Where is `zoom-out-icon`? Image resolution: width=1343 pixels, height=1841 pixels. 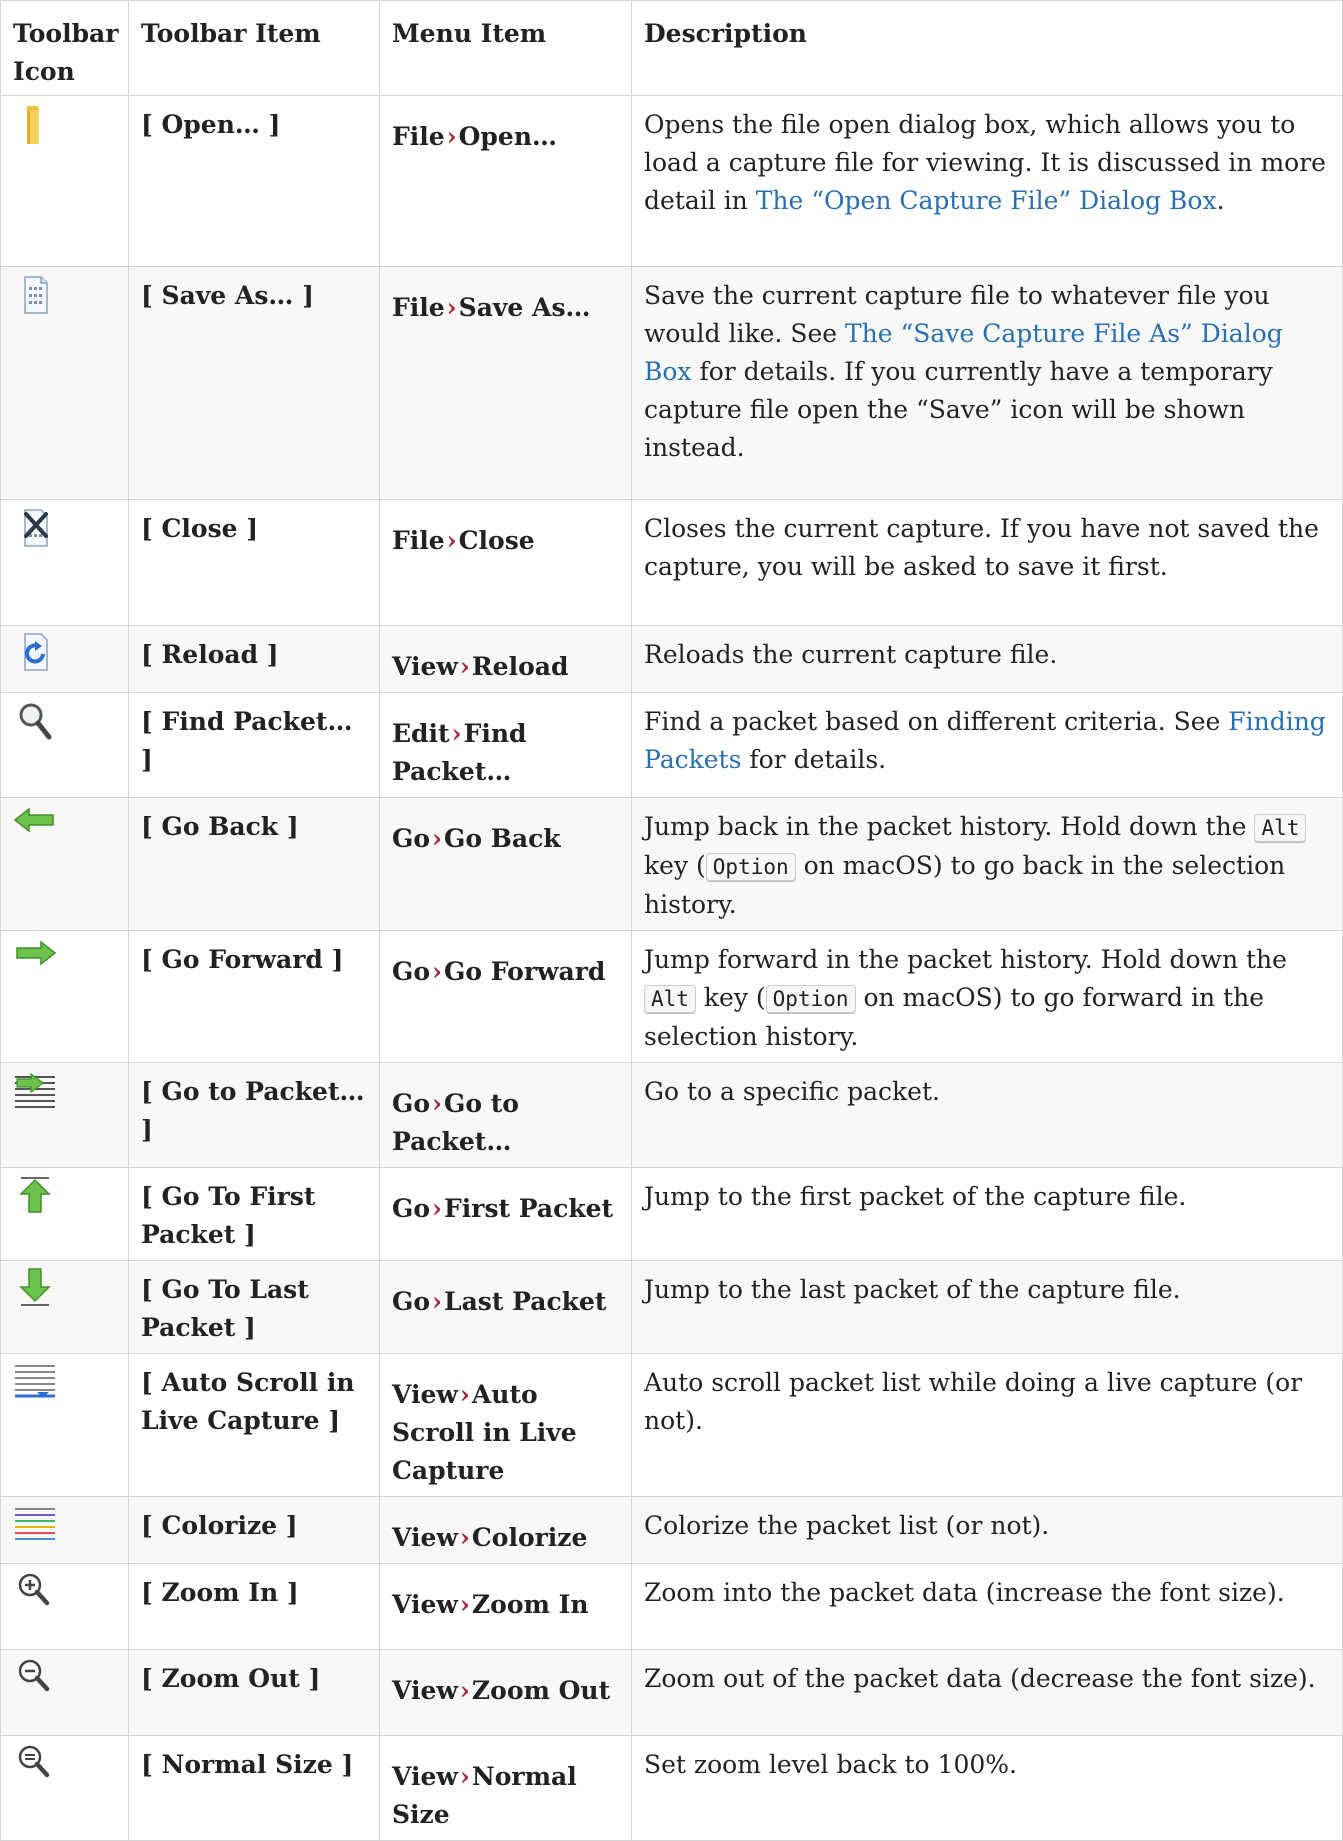 zoom-out-icon is located at coordinates (34, 1675).